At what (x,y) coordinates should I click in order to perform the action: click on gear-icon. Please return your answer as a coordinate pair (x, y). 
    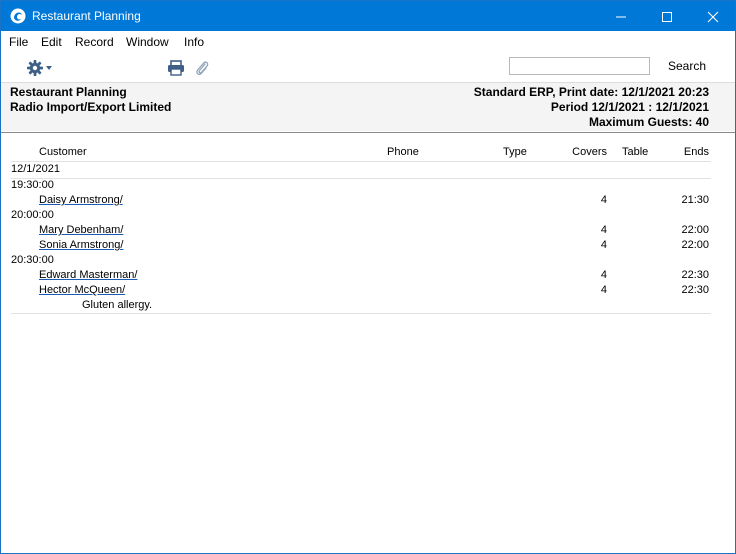
    Looking at the image, I should click on (39, 68).